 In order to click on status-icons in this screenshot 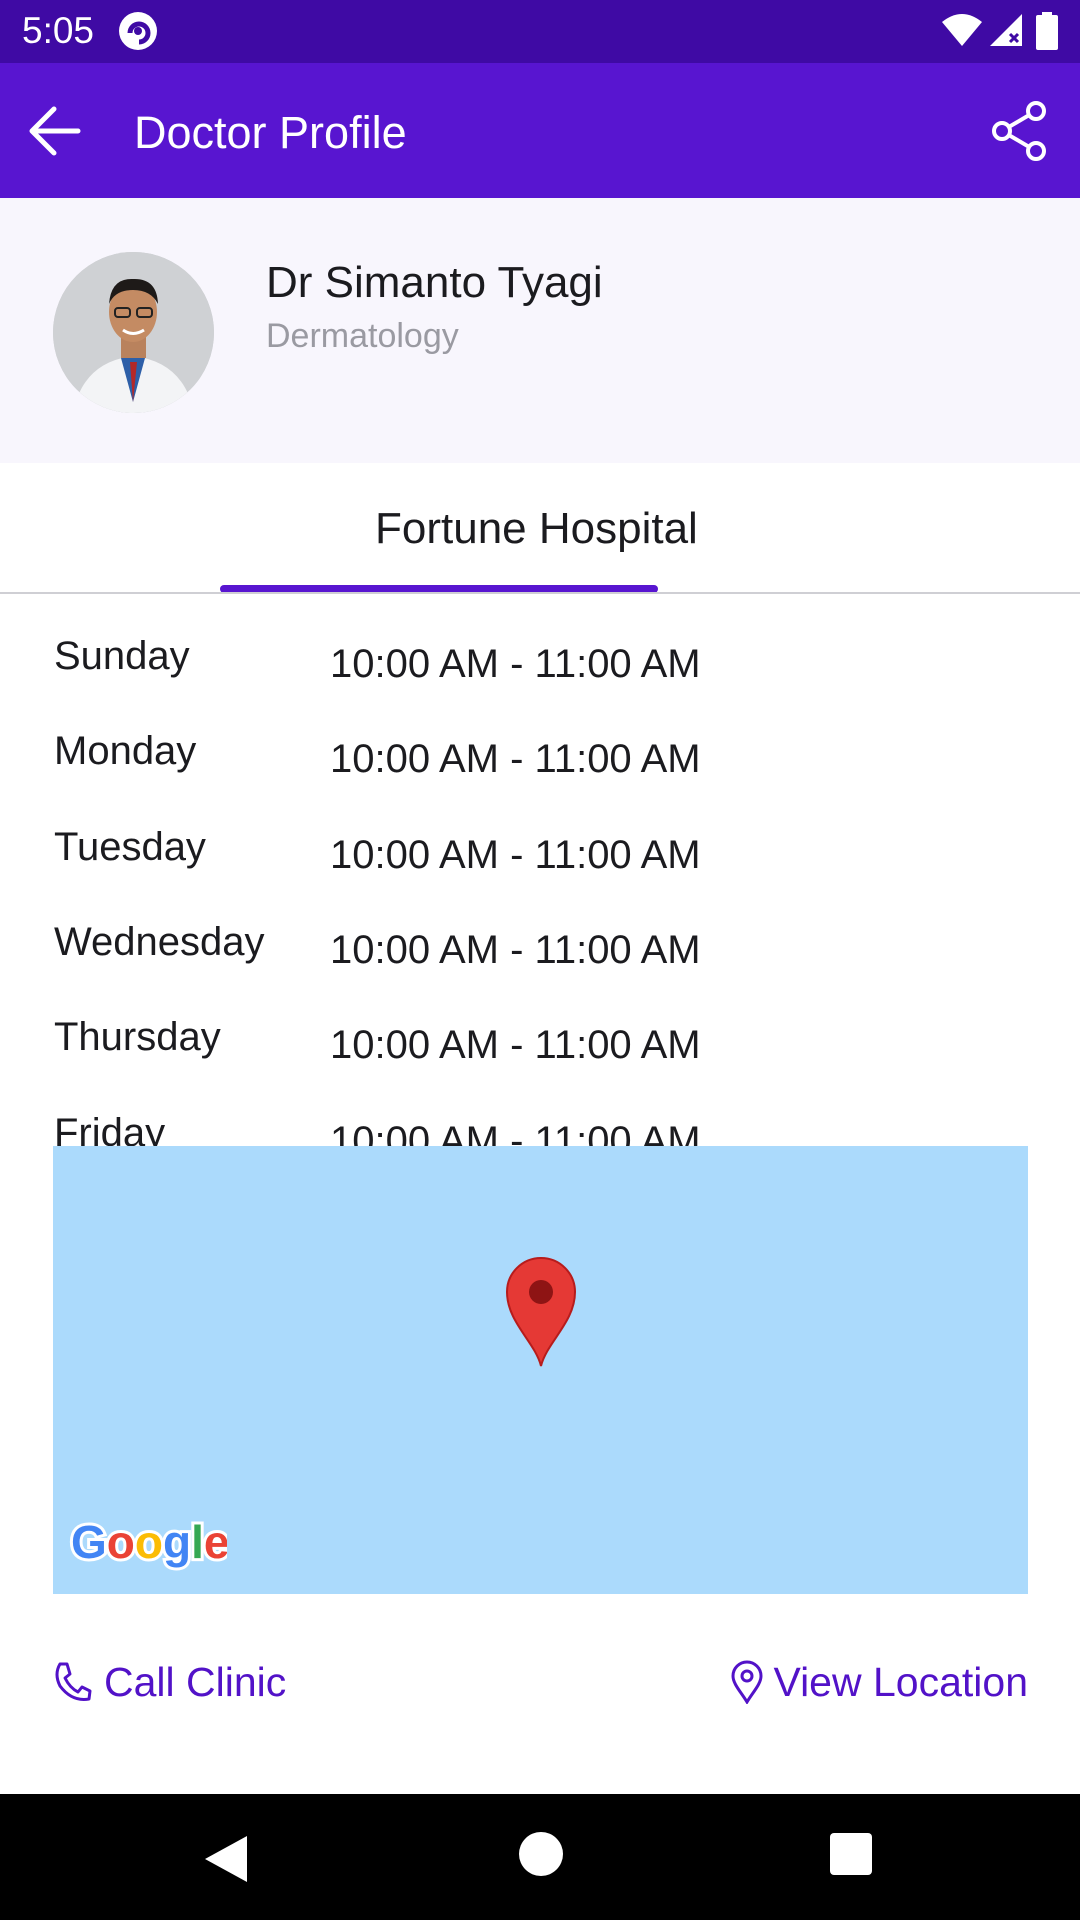, I will do `click(1002, 32)`.